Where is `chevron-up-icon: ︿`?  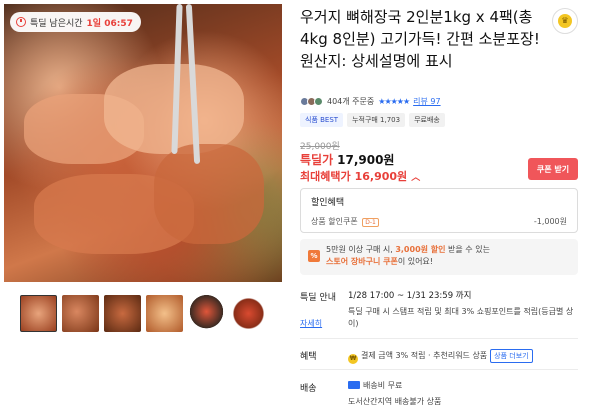 chevron-up-icon: ︿ is located at coordinates (416, 177).